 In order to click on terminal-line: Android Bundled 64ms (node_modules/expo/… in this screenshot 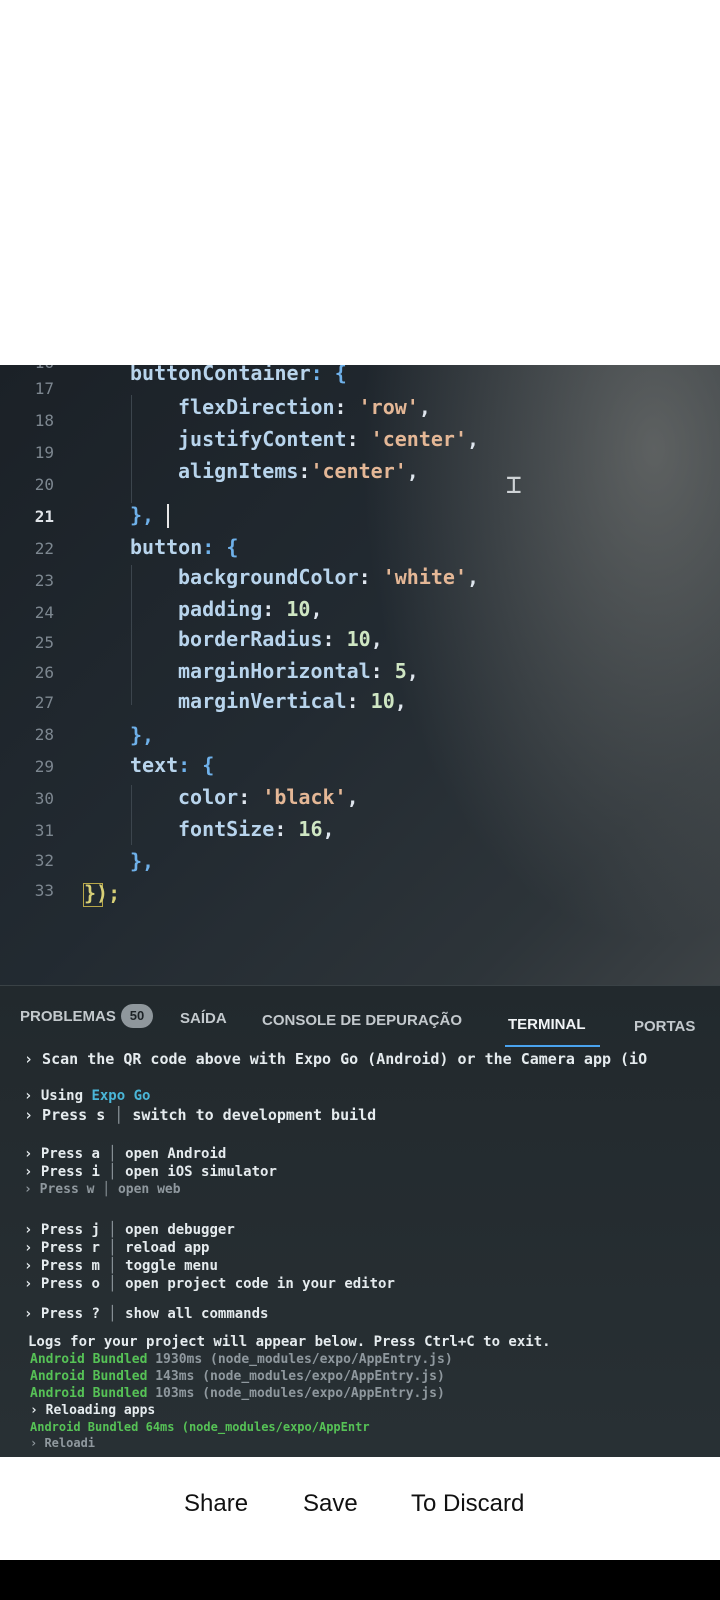, I will do `click(200, 1427)`.